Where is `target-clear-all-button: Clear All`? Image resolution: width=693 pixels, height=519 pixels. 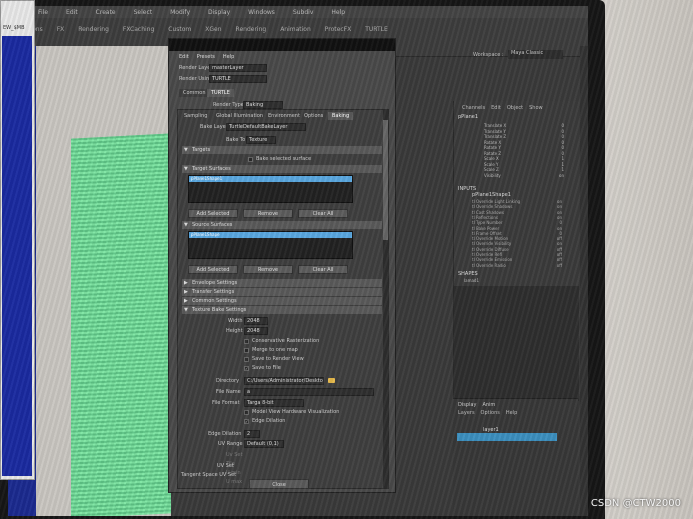 target-clear-all-button: Clear All is located at coordinates (323, 213).